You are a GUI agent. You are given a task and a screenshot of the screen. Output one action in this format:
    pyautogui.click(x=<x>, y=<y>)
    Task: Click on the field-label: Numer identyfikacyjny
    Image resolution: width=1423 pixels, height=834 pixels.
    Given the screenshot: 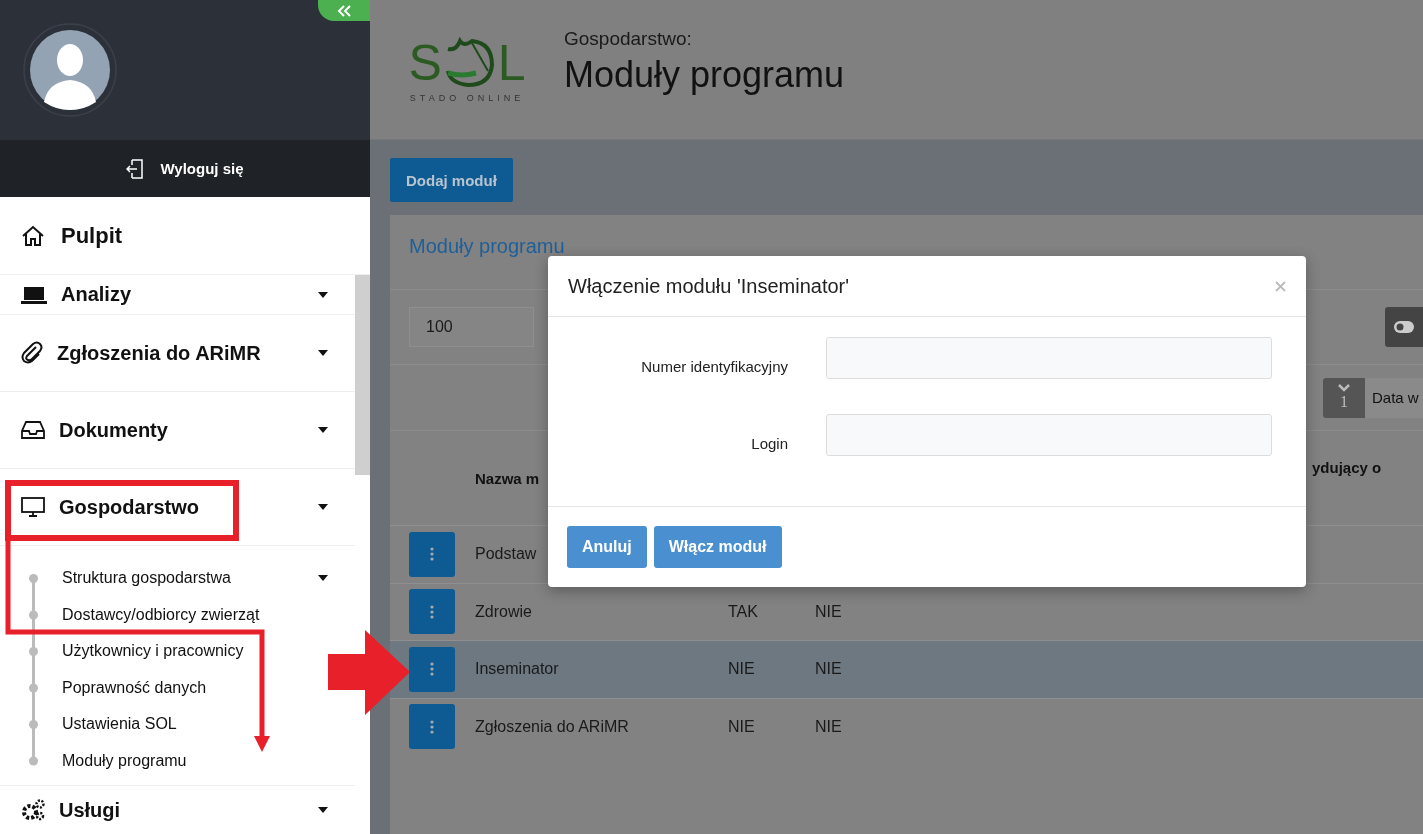 What is the action you would take?
    pyautogui.click(x=714, y=366)
    